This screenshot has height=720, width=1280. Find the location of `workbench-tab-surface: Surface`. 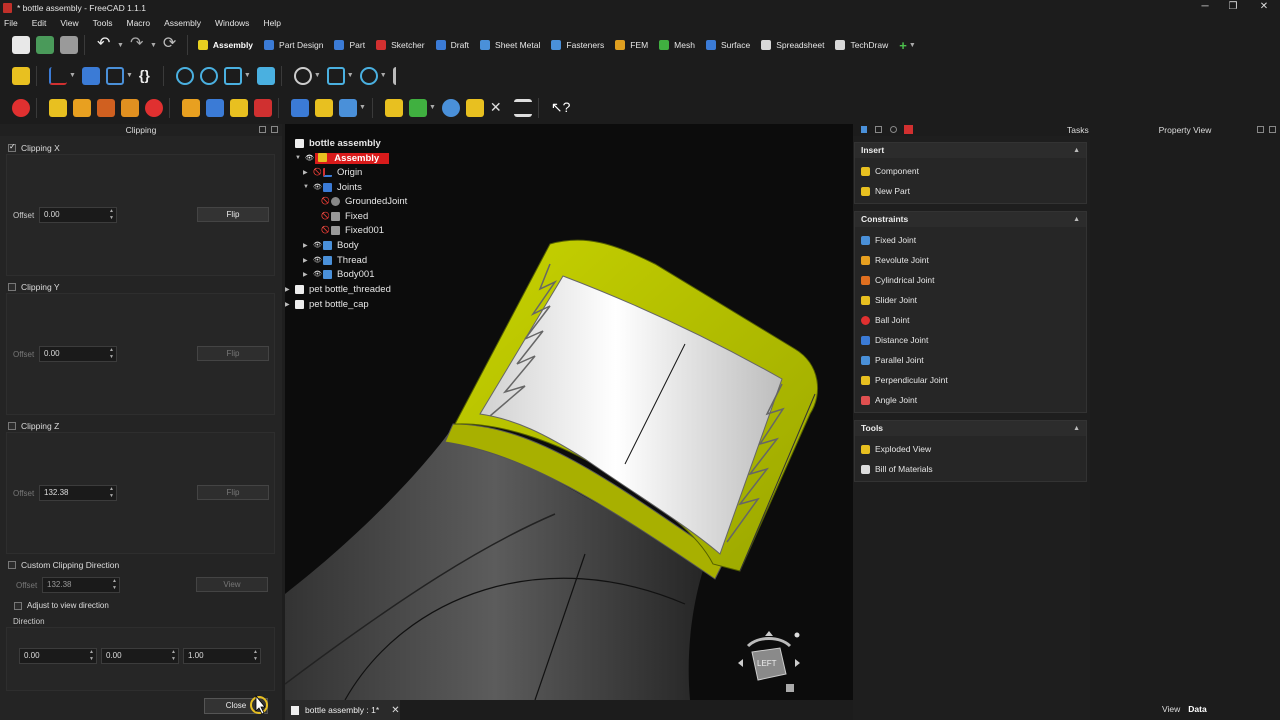

workbench-tab-surface: Surface is located at coordinates (727, 45).